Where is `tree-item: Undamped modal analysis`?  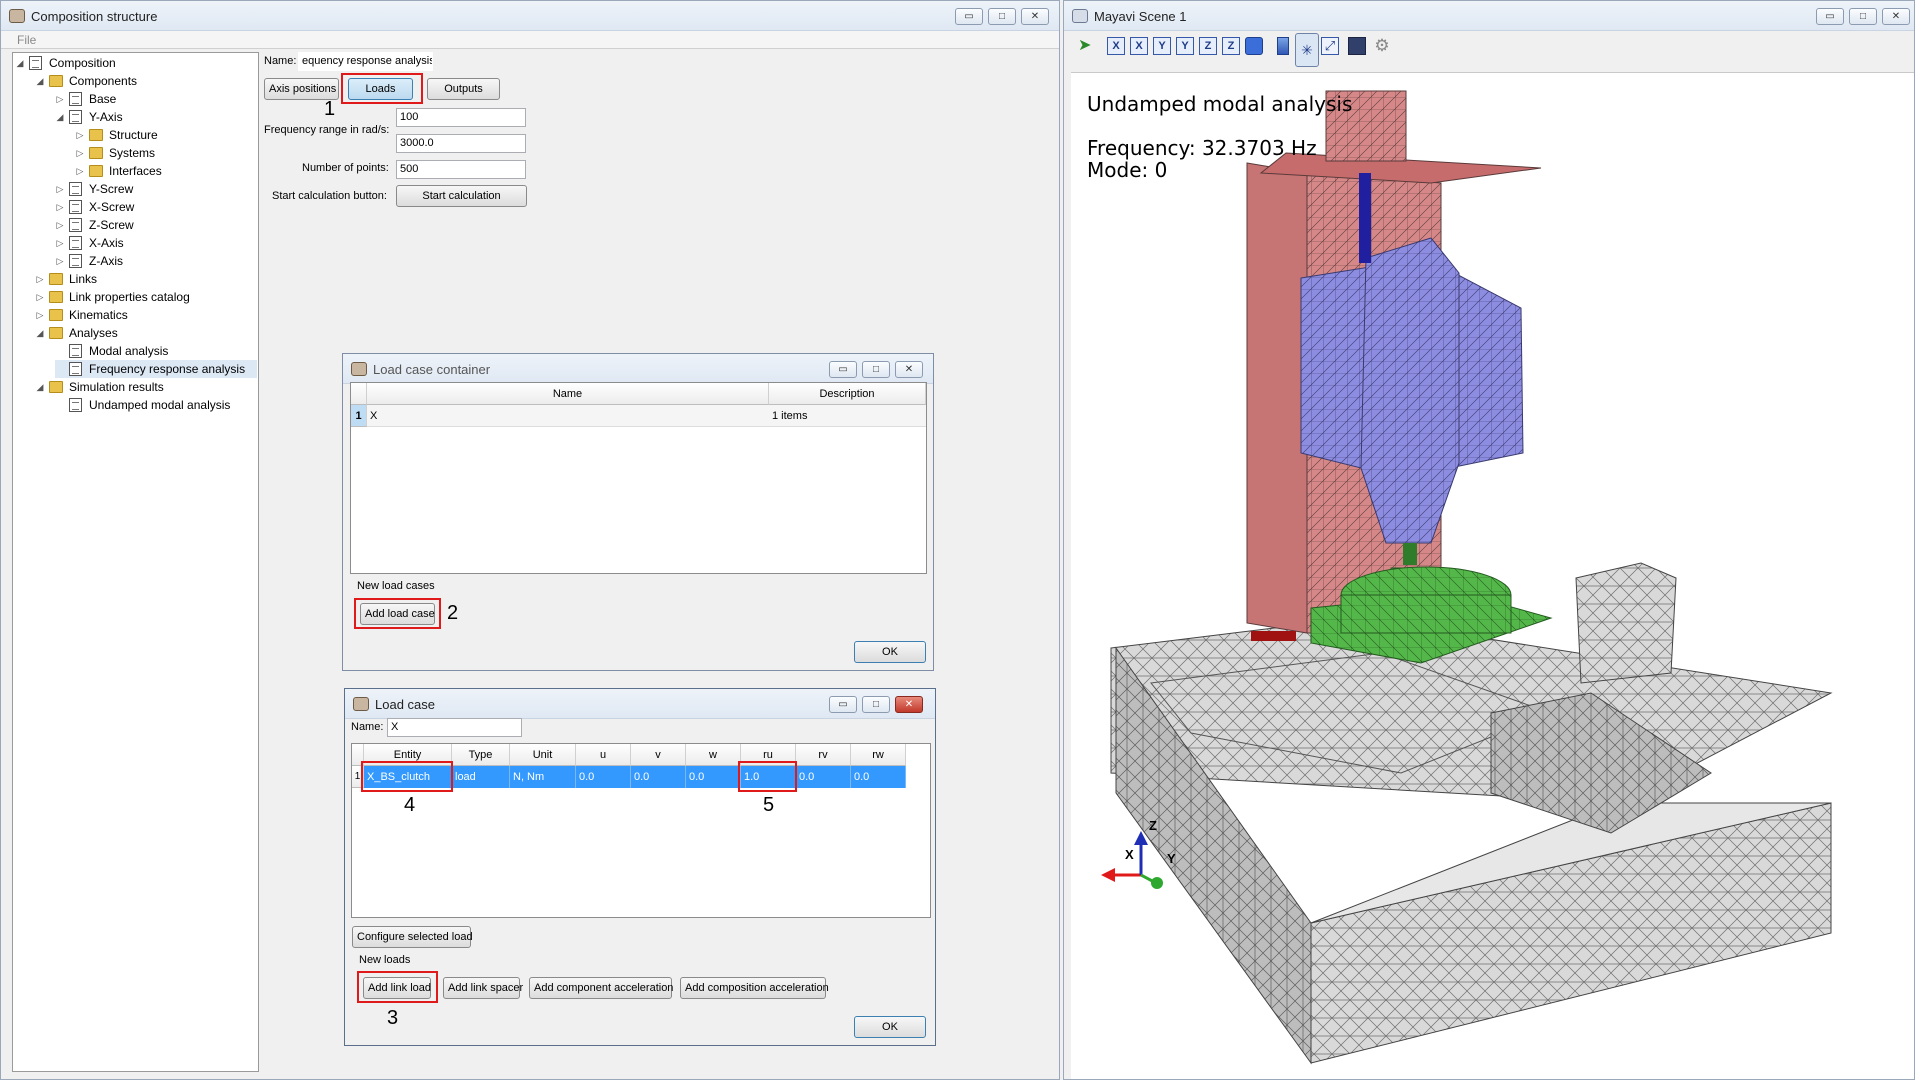 tree-item: Undamped modal analysis is located at coordinates (156, 405).